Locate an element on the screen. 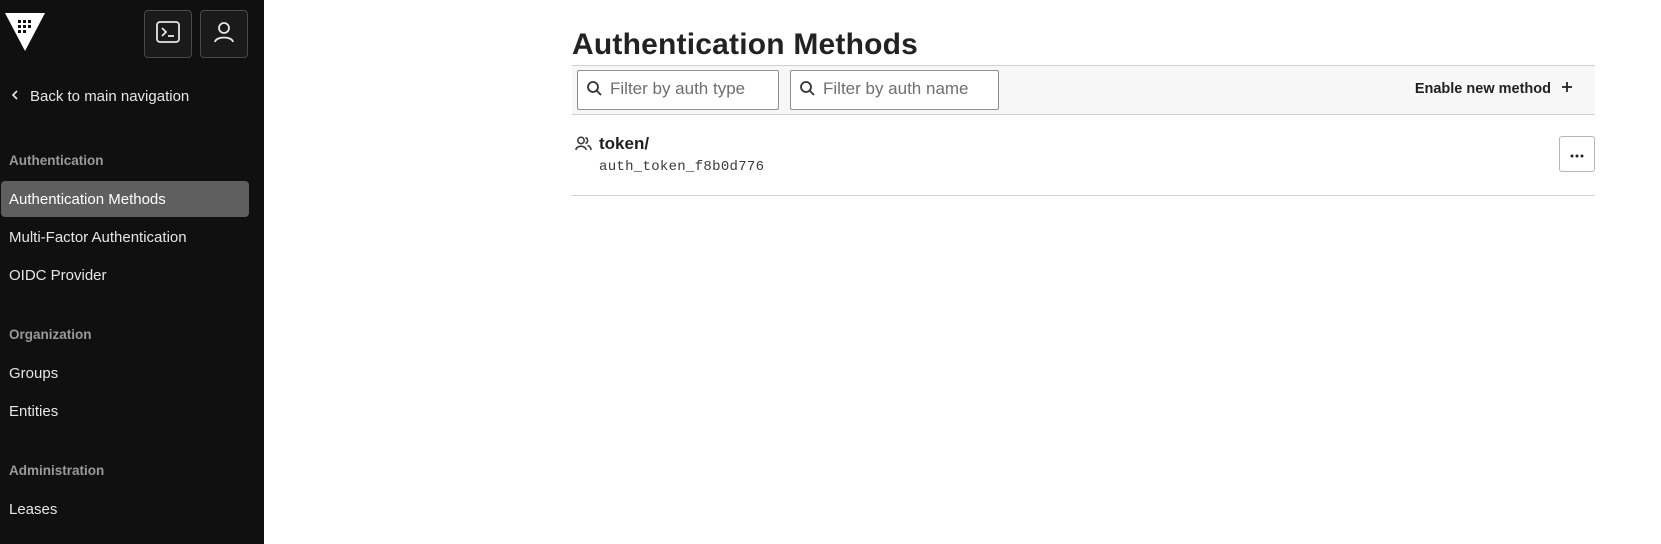 The height and width of the screenshot is (544, 1661). page-title: Authentication Methods is located at coordinates (745, 44).